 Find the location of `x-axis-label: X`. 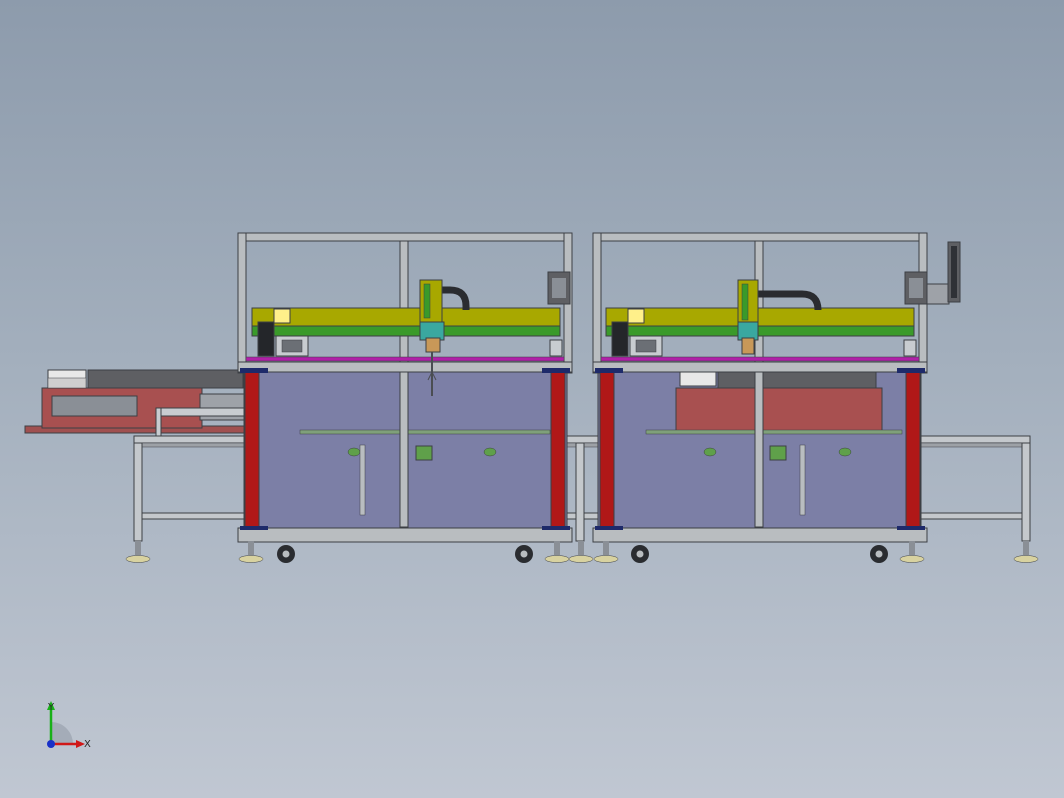

x-axis-label: X is located at coordinates (87, 744).